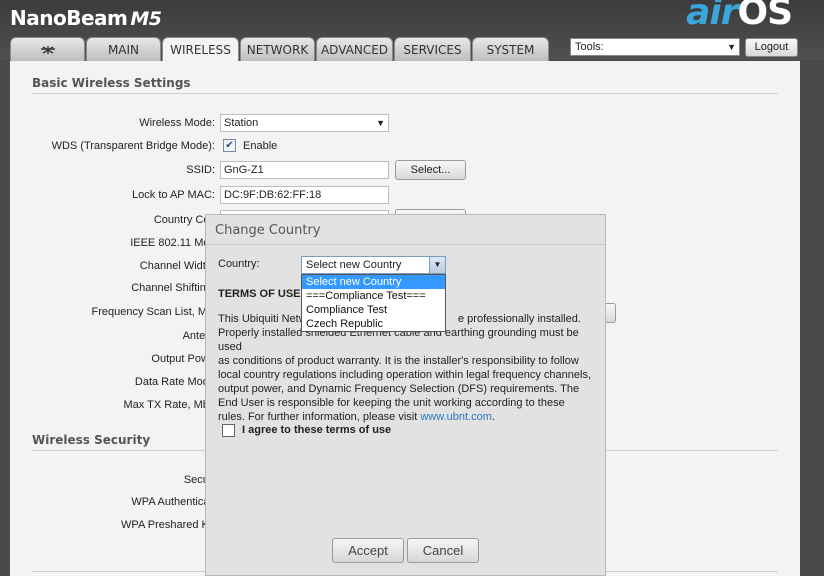  I want to click on wds-checkbox: ✔, so click(229, 145).